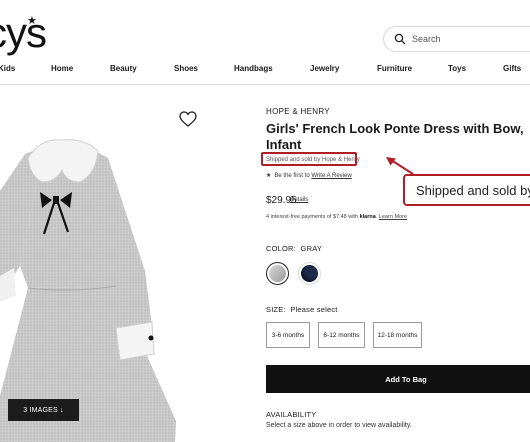  I want to click on size-option-6-12-months: 6-12 months, so click(341, 335).